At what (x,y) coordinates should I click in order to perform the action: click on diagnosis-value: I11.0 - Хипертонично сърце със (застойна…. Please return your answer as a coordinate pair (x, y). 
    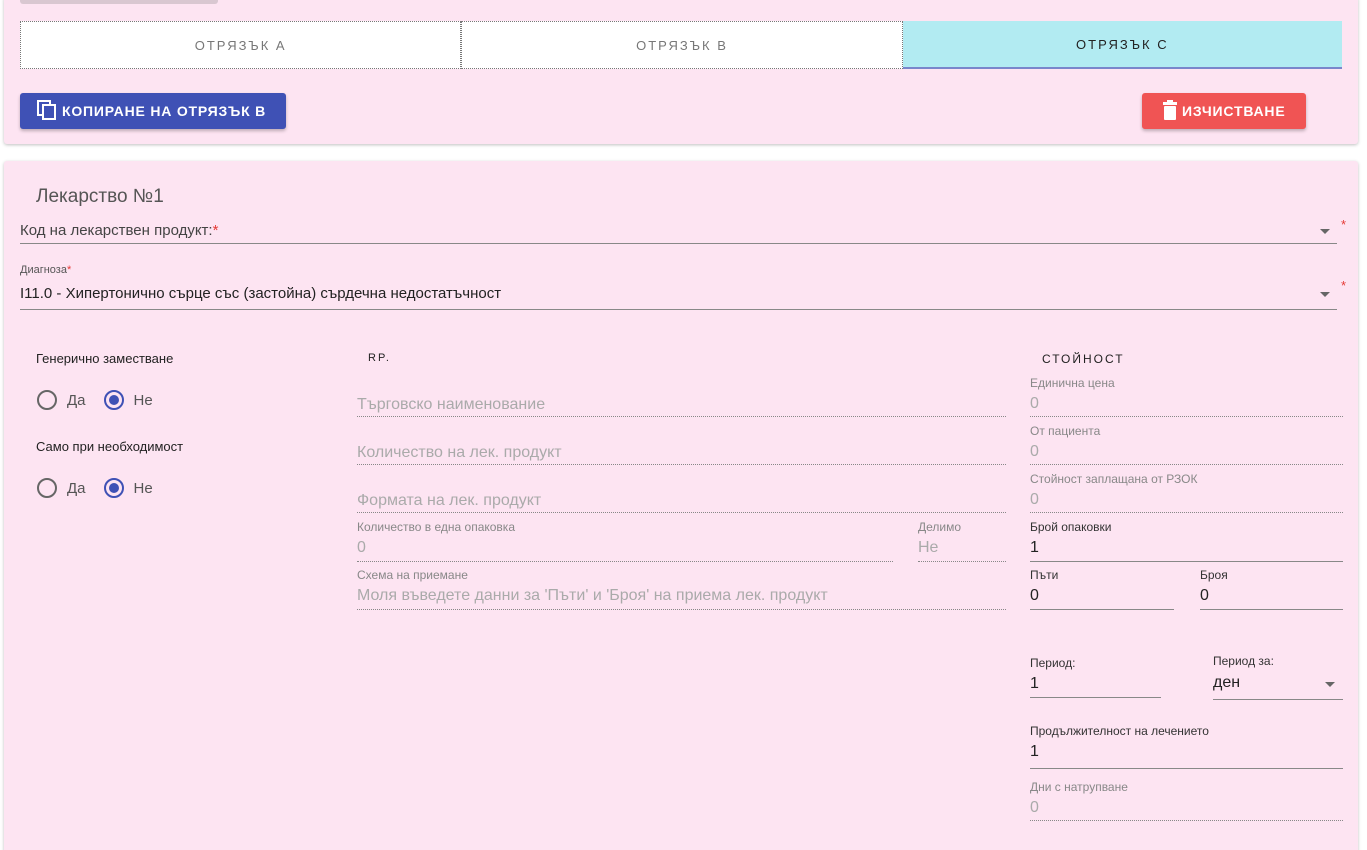
    Looking at the image, I should click on (261, 293).